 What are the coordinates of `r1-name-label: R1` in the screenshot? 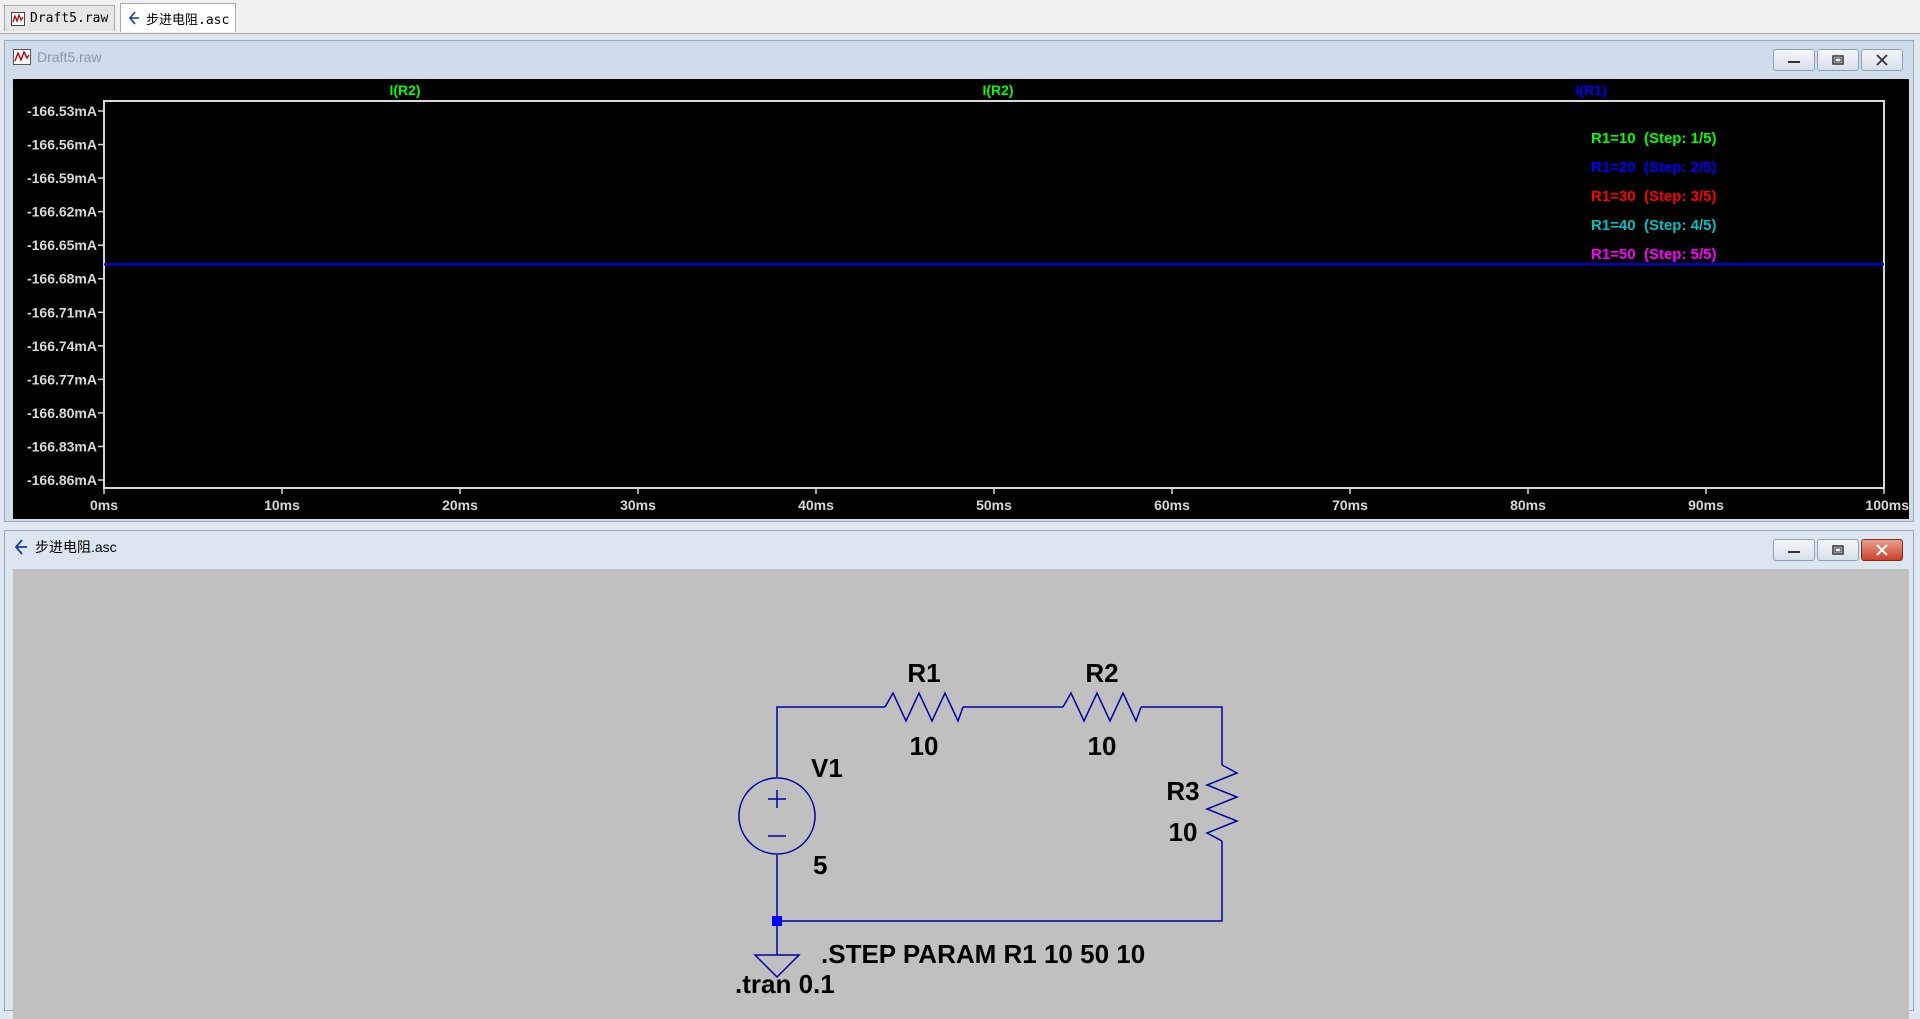 It's located at (923, 673).